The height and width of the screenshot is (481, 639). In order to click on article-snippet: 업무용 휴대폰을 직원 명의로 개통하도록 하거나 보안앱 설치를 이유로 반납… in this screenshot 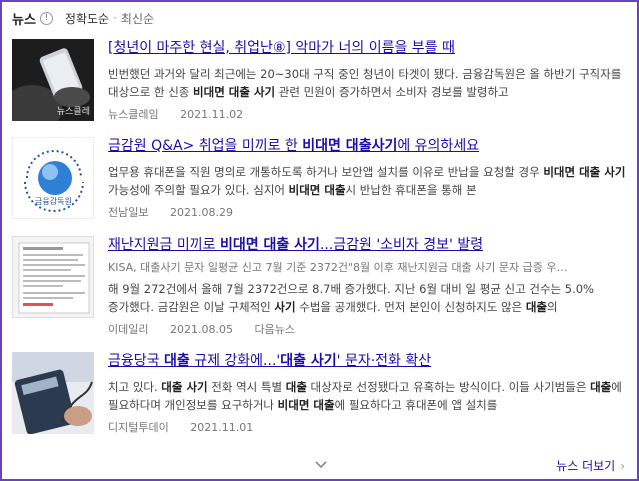, I will do `click(367, 181)`.